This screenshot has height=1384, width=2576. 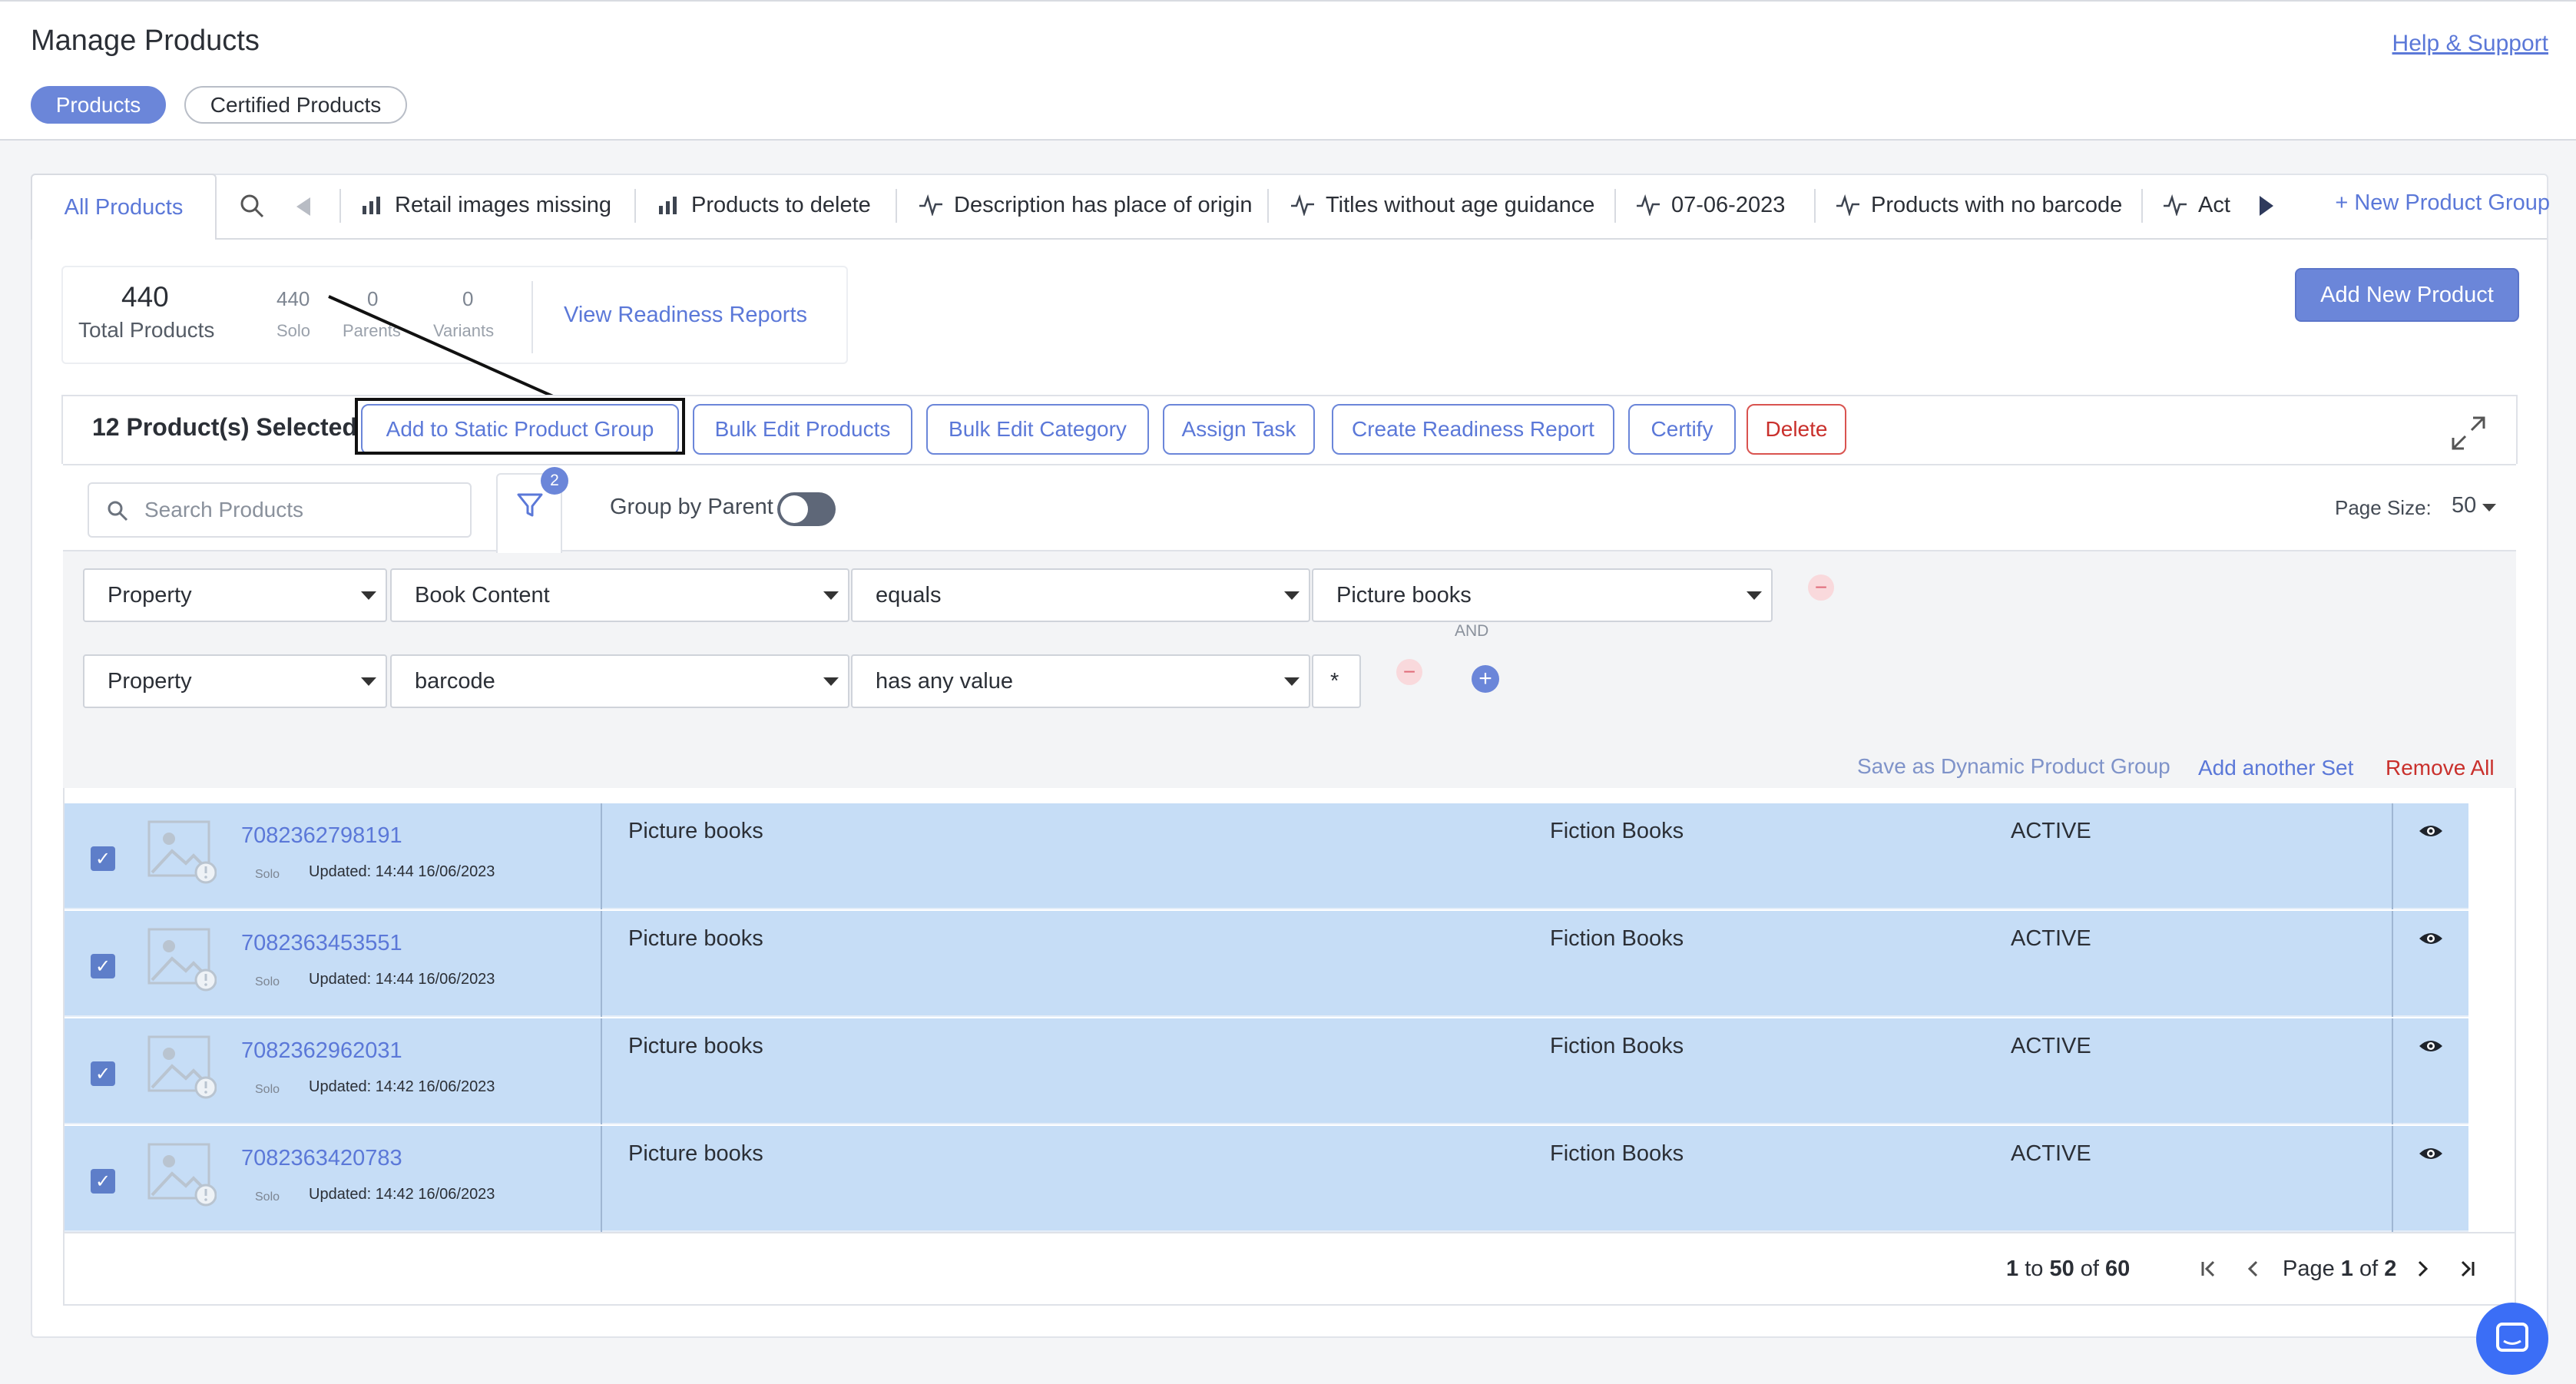 What do you see at coordinates (2390, 1269) in the screenshot?
I see `page-count: 2` at bounding box center [2390, 1269].